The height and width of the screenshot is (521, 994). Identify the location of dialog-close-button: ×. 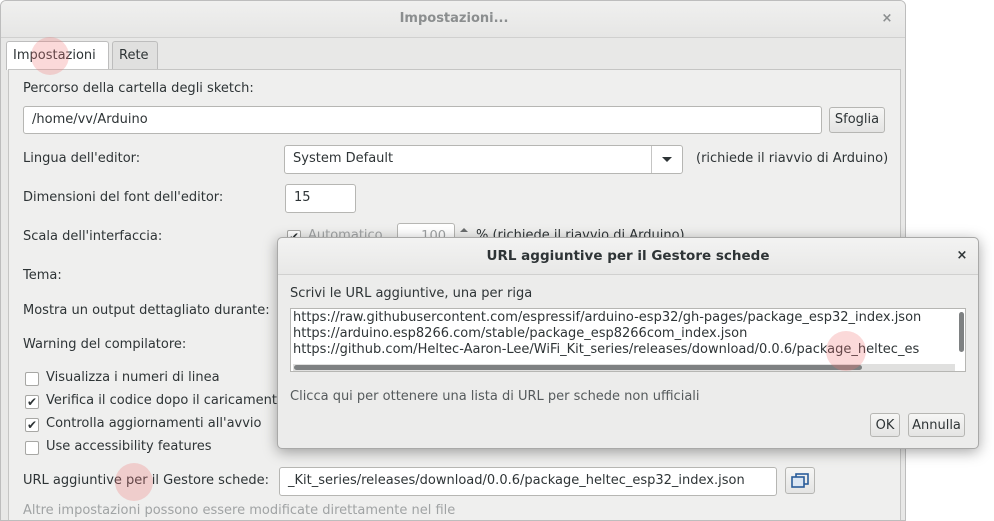
(962, 256).